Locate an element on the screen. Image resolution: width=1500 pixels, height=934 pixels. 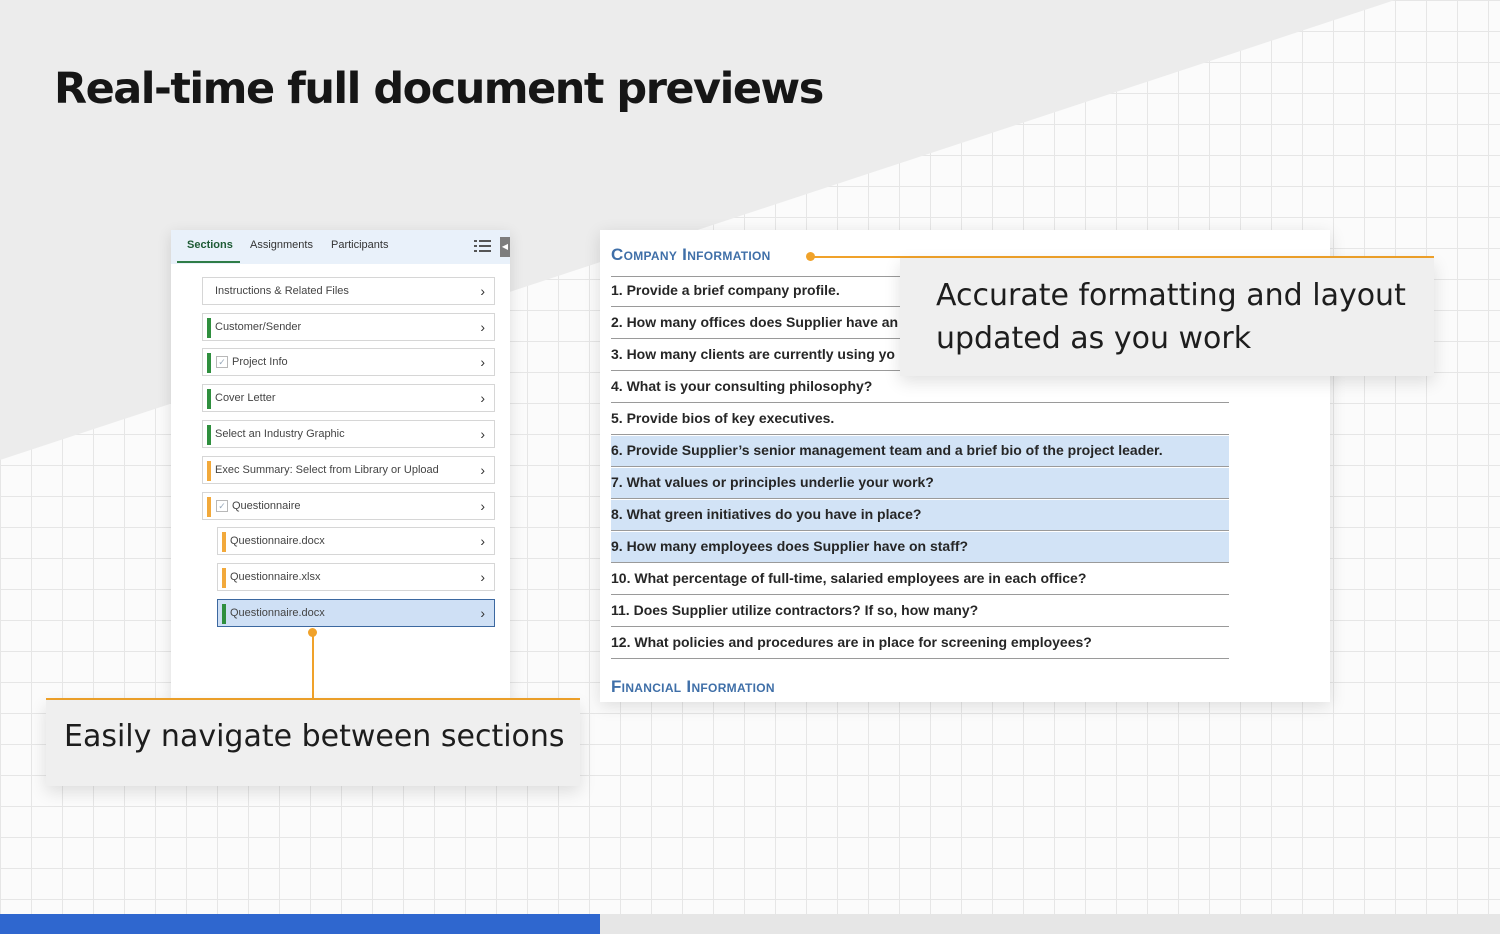
active-tab-underline is located at coordinates (208, 262).